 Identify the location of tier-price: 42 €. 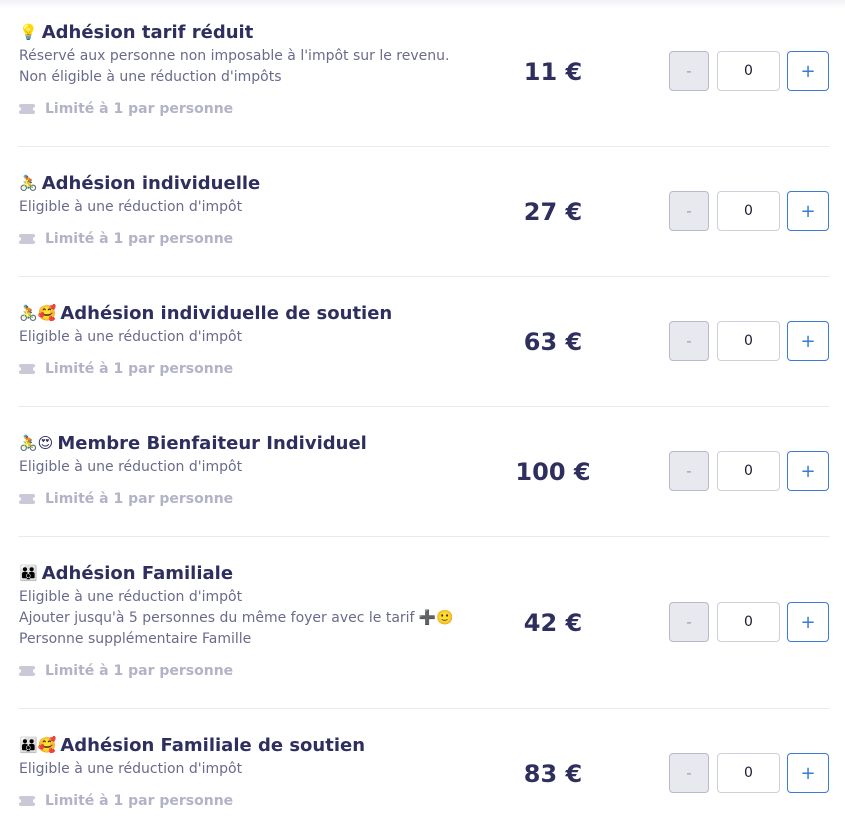
(553, 623).